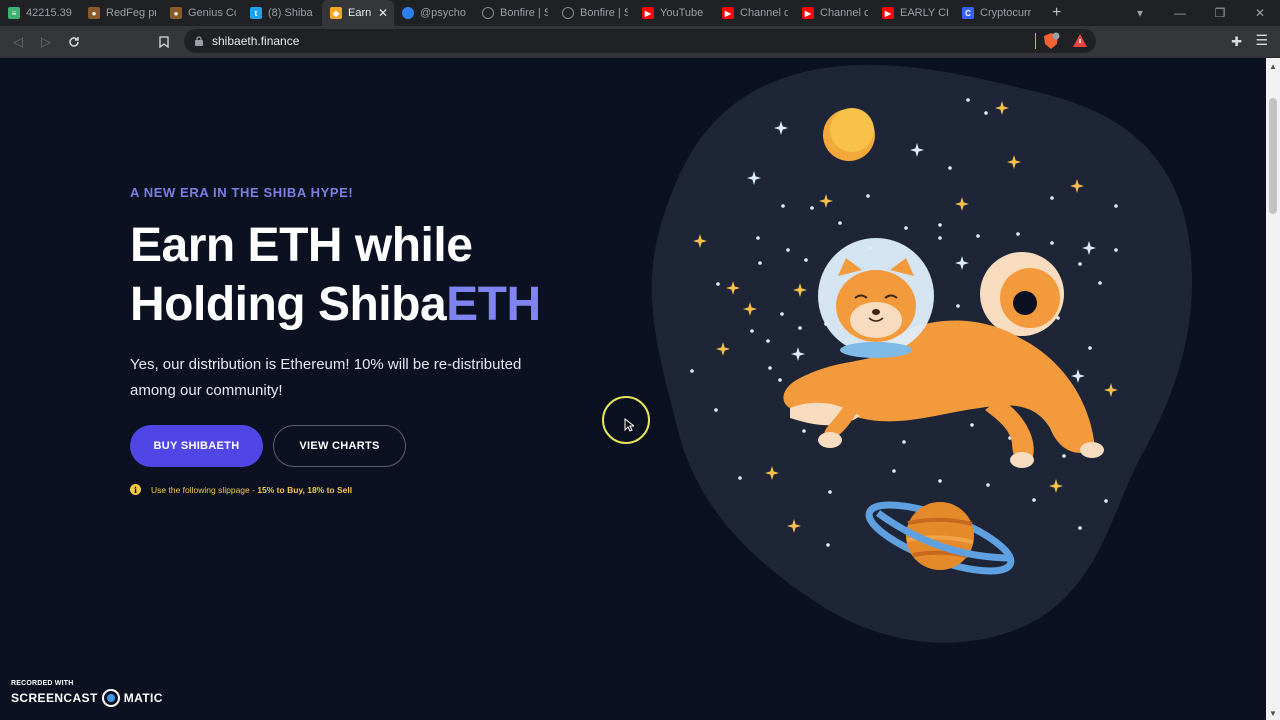 This screenshot has height=720, width=1280. What do you see at coordinates (196, 446) in the screenshot?
I see `buy-shibaeth-button: BUY SHIBAETH` at bounding box center [196, 446].